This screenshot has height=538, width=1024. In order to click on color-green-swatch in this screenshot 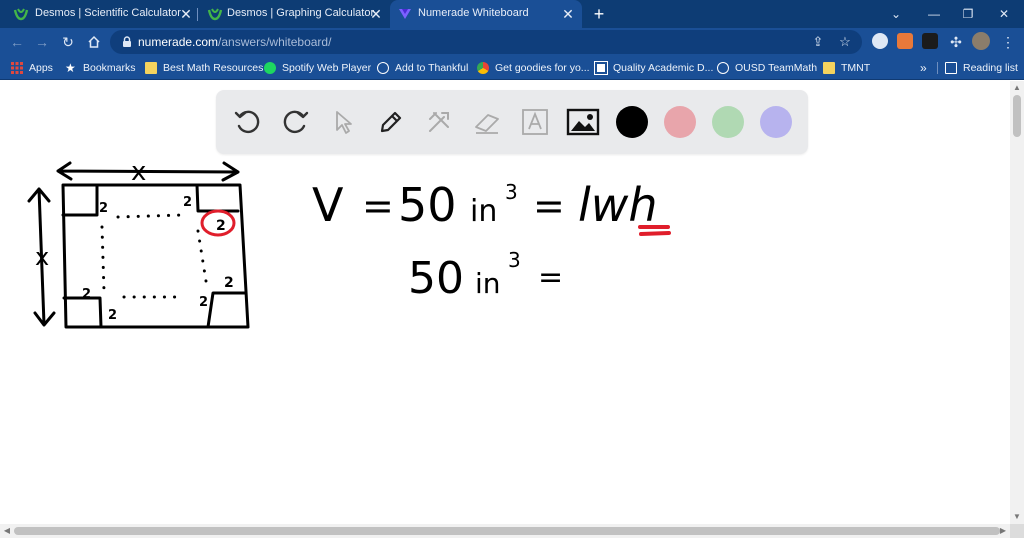, I will do `click(728, 122)`.